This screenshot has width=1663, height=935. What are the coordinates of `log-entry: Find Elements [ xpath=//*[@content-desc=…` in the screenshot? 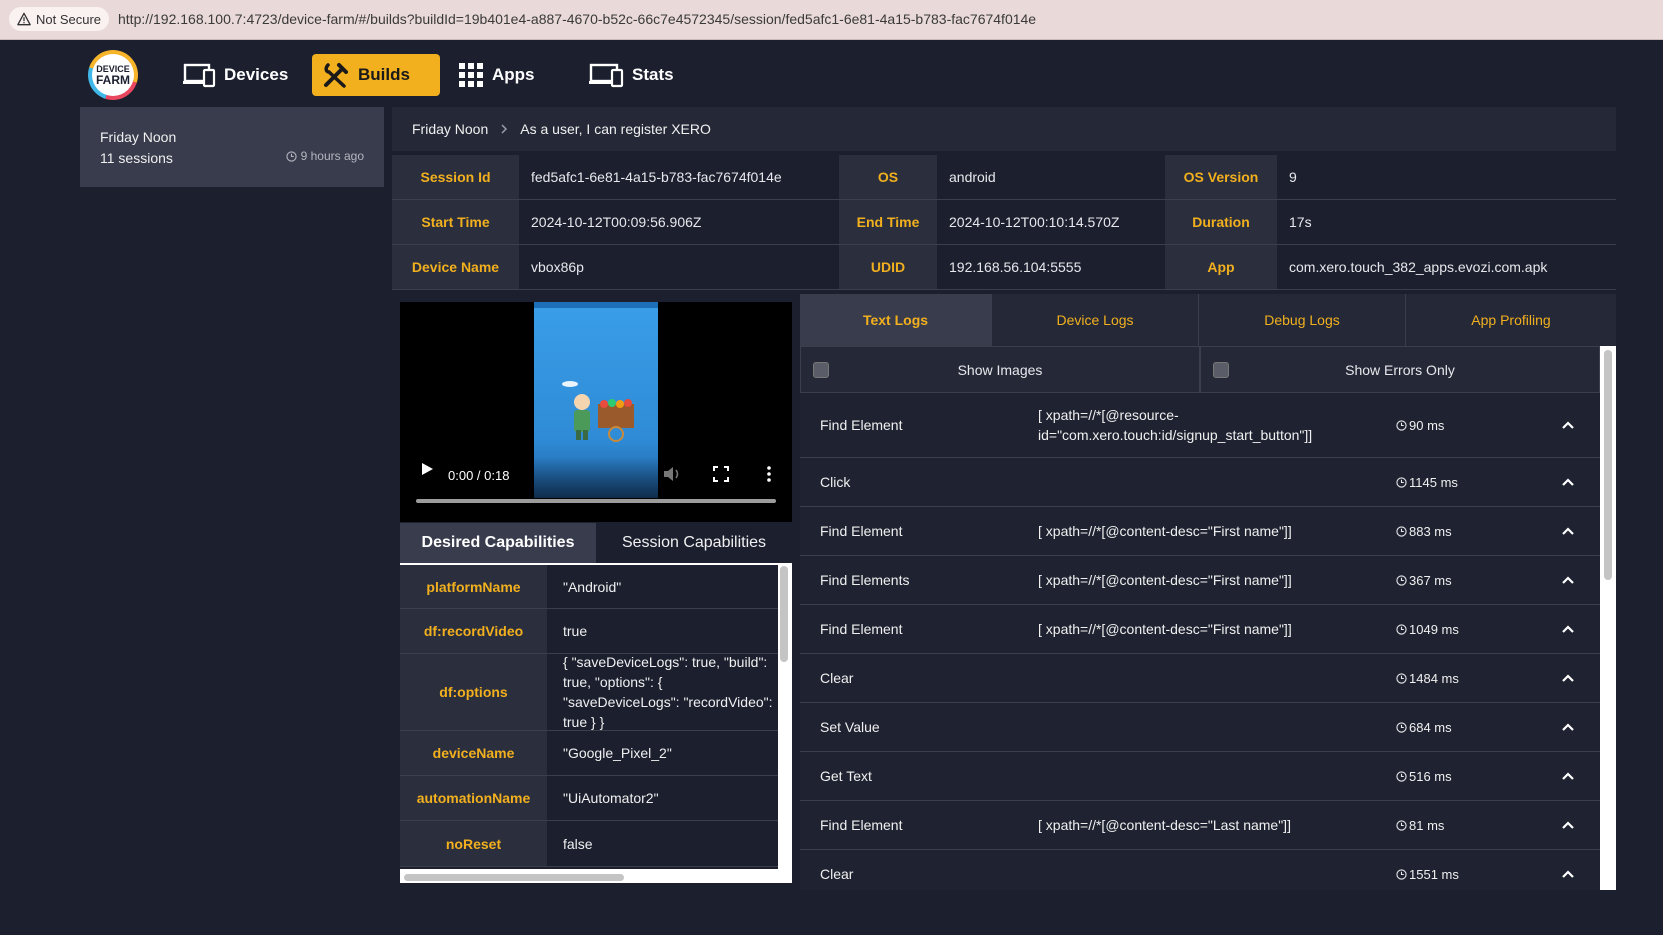 It's located at (1200, 580).